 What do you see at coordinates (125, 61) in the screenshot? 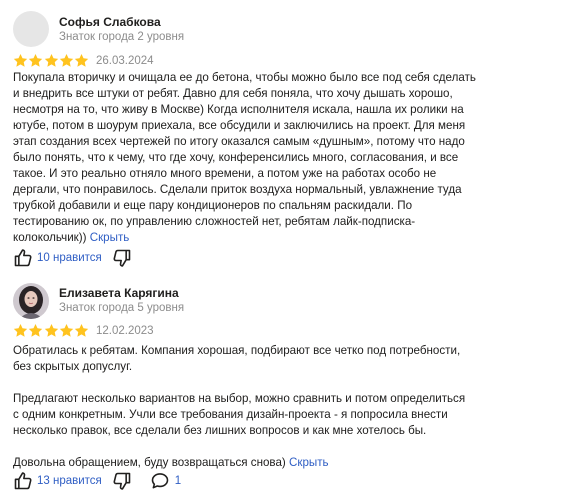
I see `review-date: 26.03.2024` at bounding box center [125, 61].